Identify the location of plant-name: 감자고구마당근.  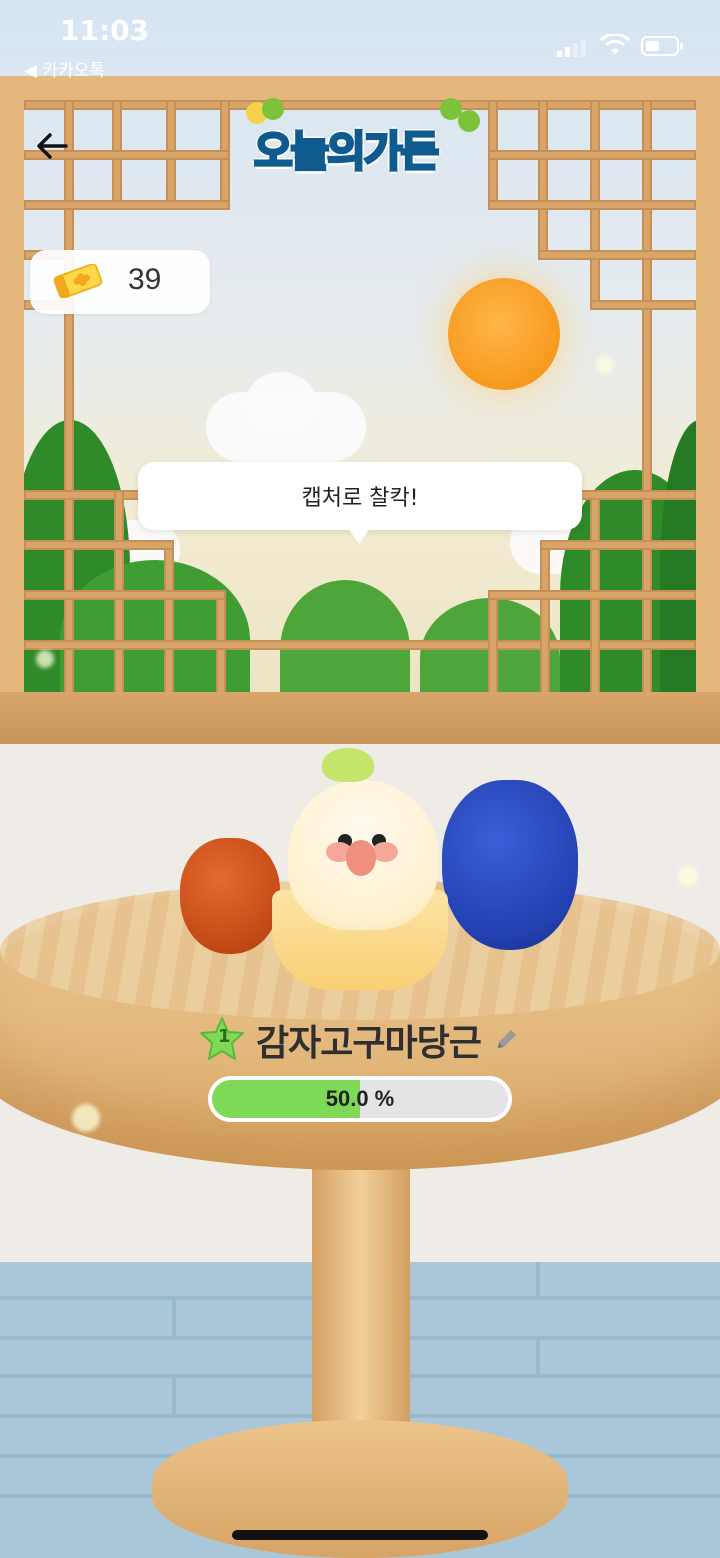
(369, 1043).